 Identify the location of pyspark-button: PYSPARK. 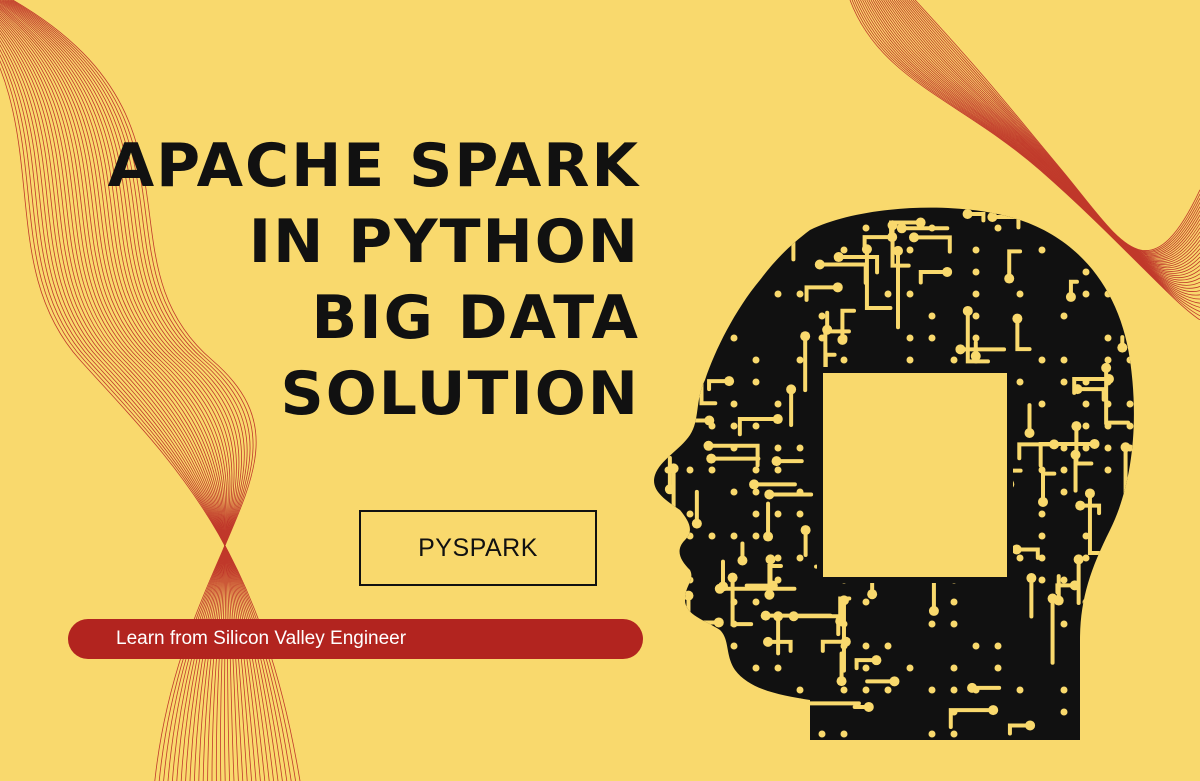
(478, 548).